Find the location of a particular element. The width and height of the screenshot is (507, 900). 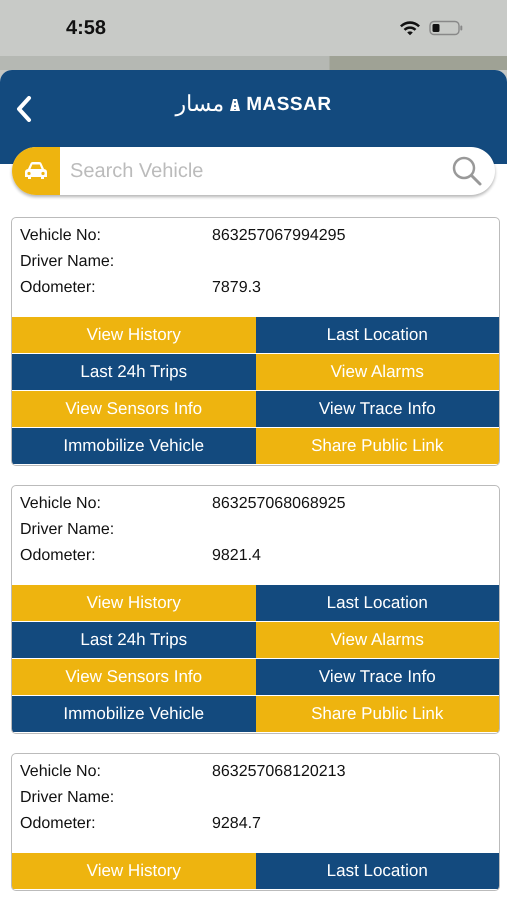

logo-text: MASSAR is located at coordinates (289, 105).